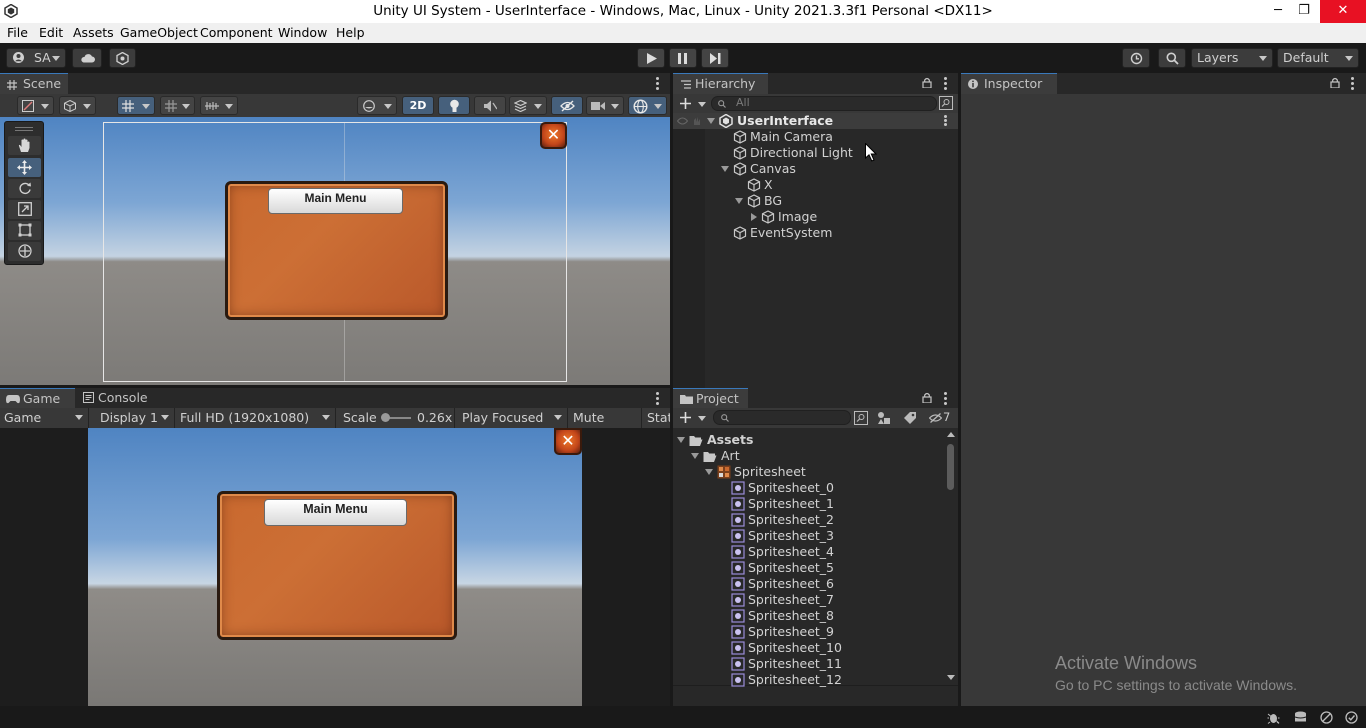  Describe the element at coordinates (1273, 717) in the screenshot. I see `bug-icon` at that location.